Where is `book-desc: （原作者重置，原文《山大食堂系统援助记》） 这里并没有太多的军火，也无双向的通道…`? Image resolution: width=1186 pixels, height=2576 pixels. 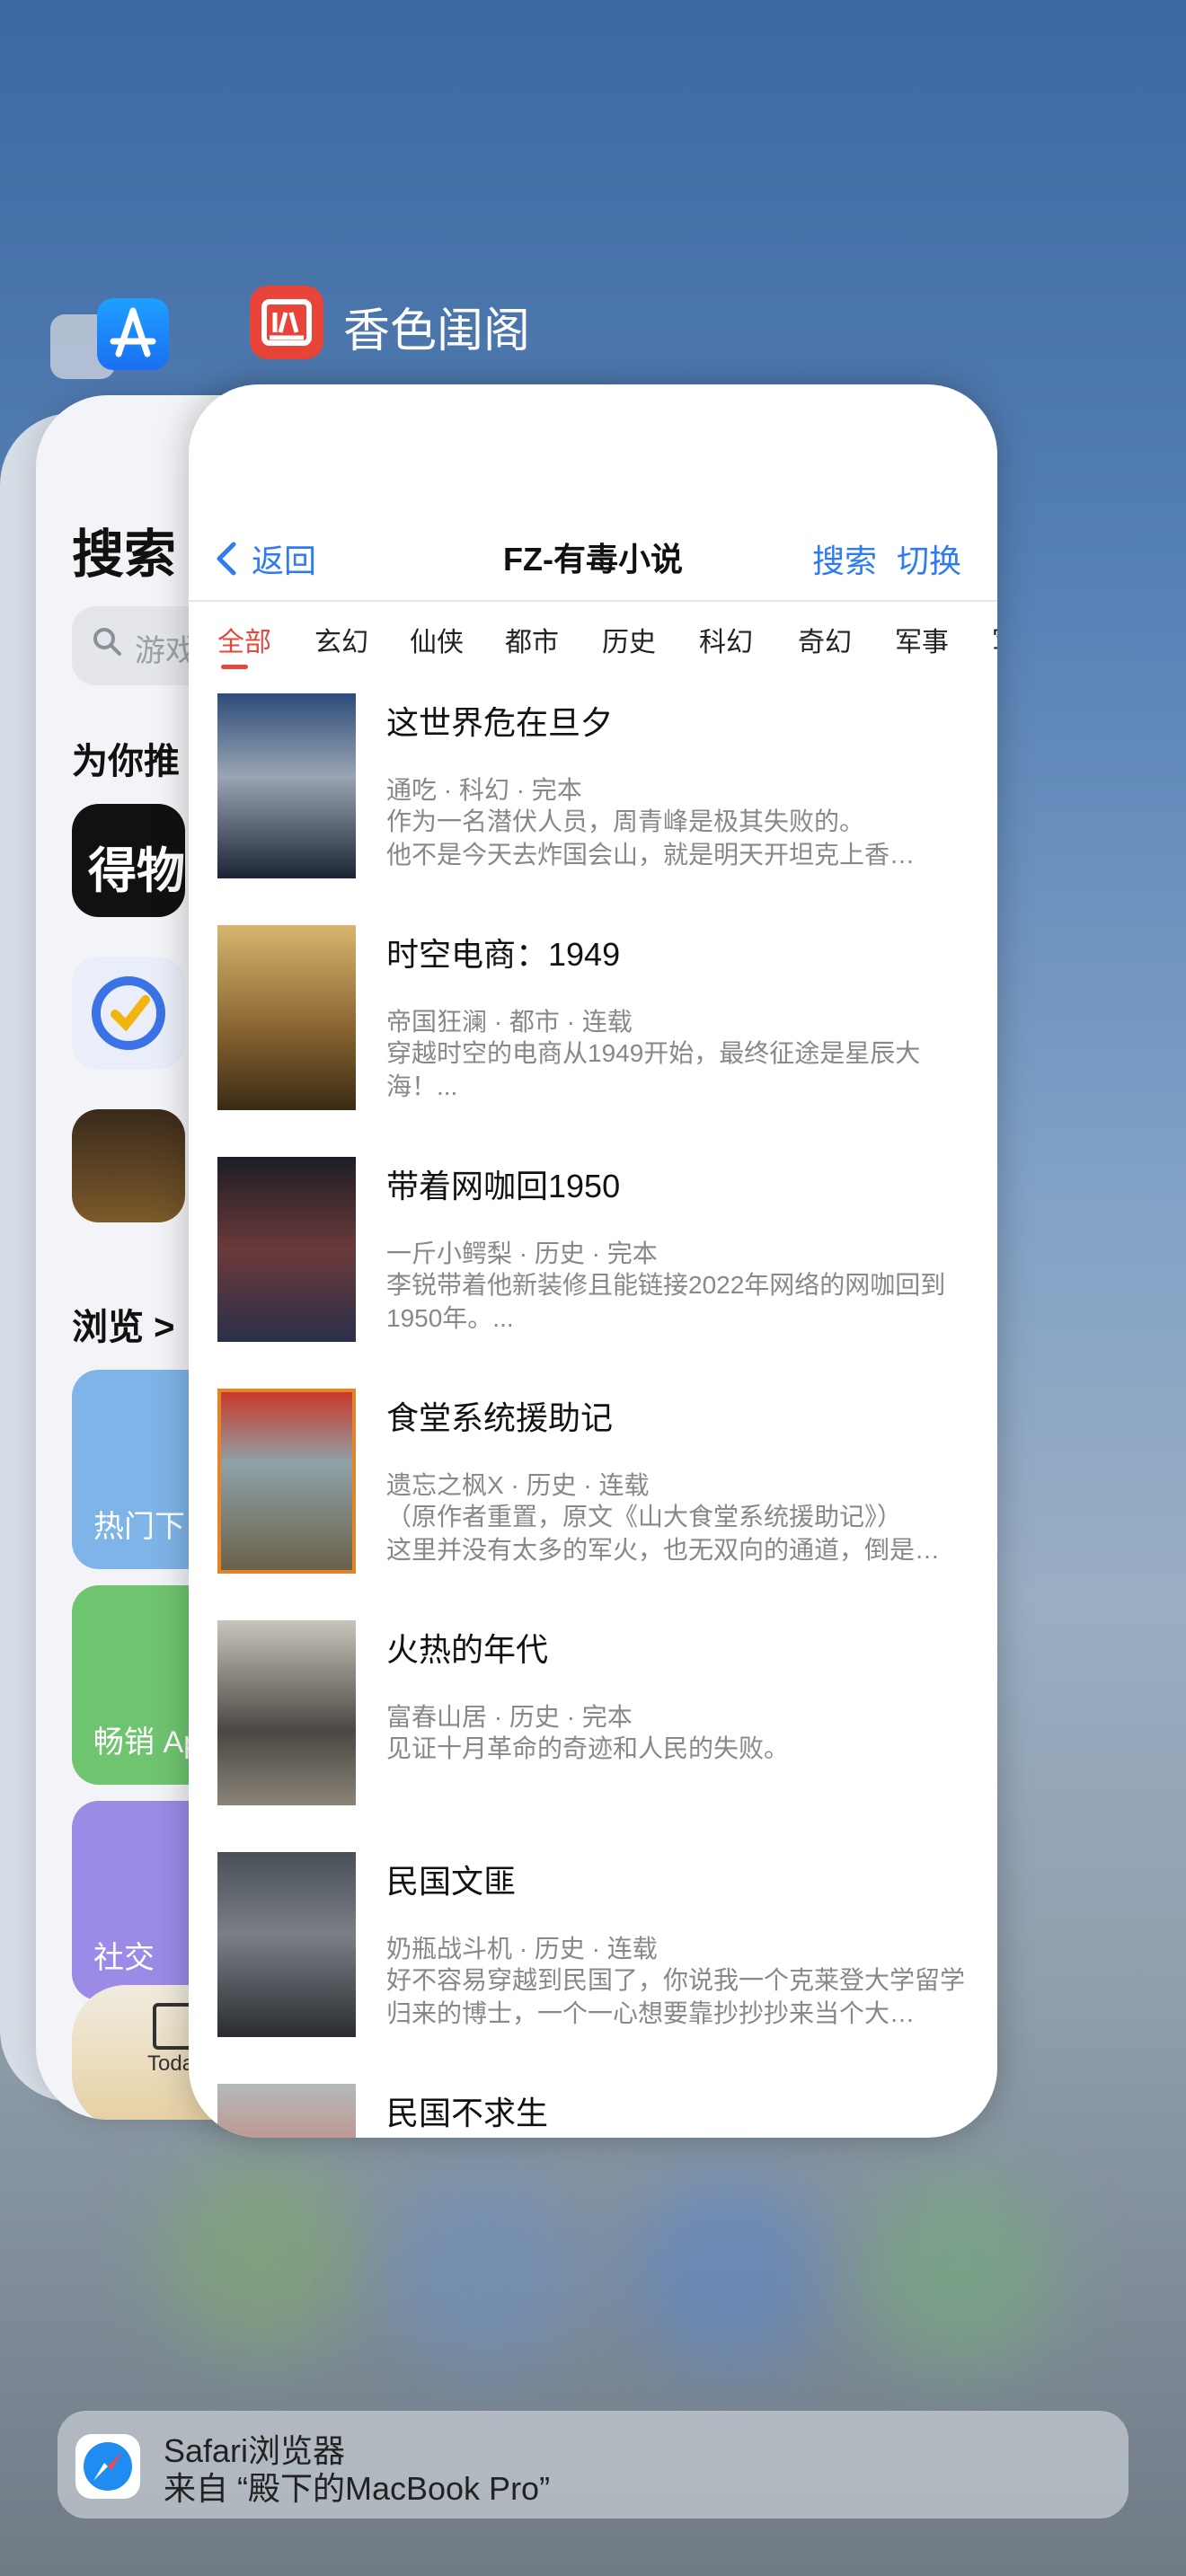 book-desc: （原作者重置，原文《山大食堂系统援助记》） 这里并没有太多的军火，也无双向的通道… is located at coordinates (663, 1533).